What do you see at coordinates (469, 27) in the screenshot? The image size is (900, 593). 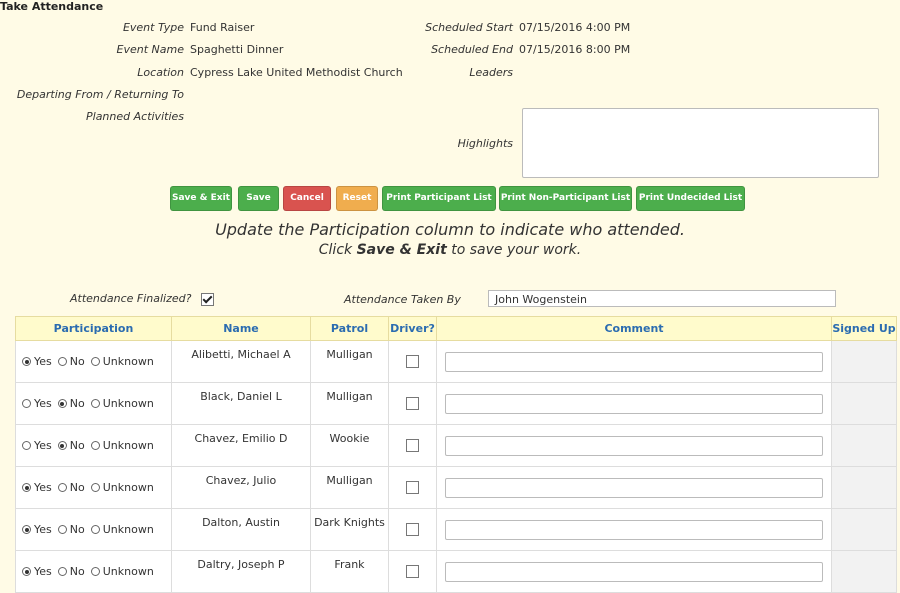 I see `scheduled-start-label: Scheduled Start` at bounding box center [469, 27].